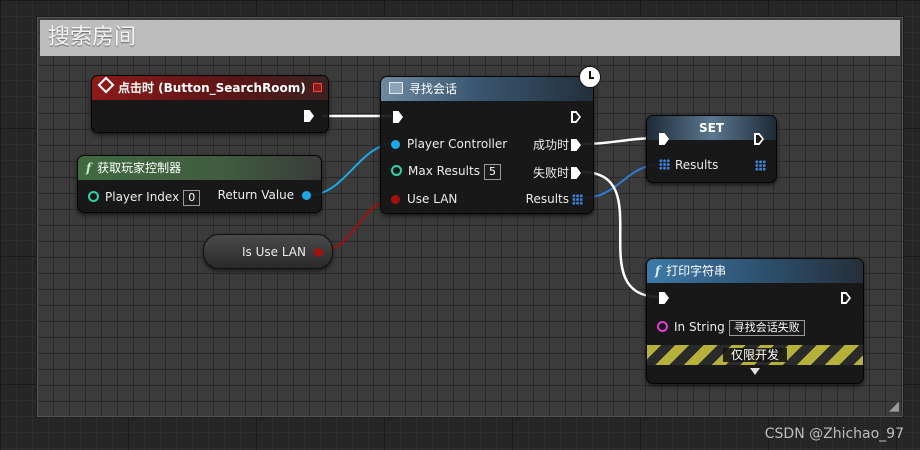 This screenshot has width=920, height=450. I want to click on event-node-header: 点击时 (Button_SearchRoom), so click(210, 88).